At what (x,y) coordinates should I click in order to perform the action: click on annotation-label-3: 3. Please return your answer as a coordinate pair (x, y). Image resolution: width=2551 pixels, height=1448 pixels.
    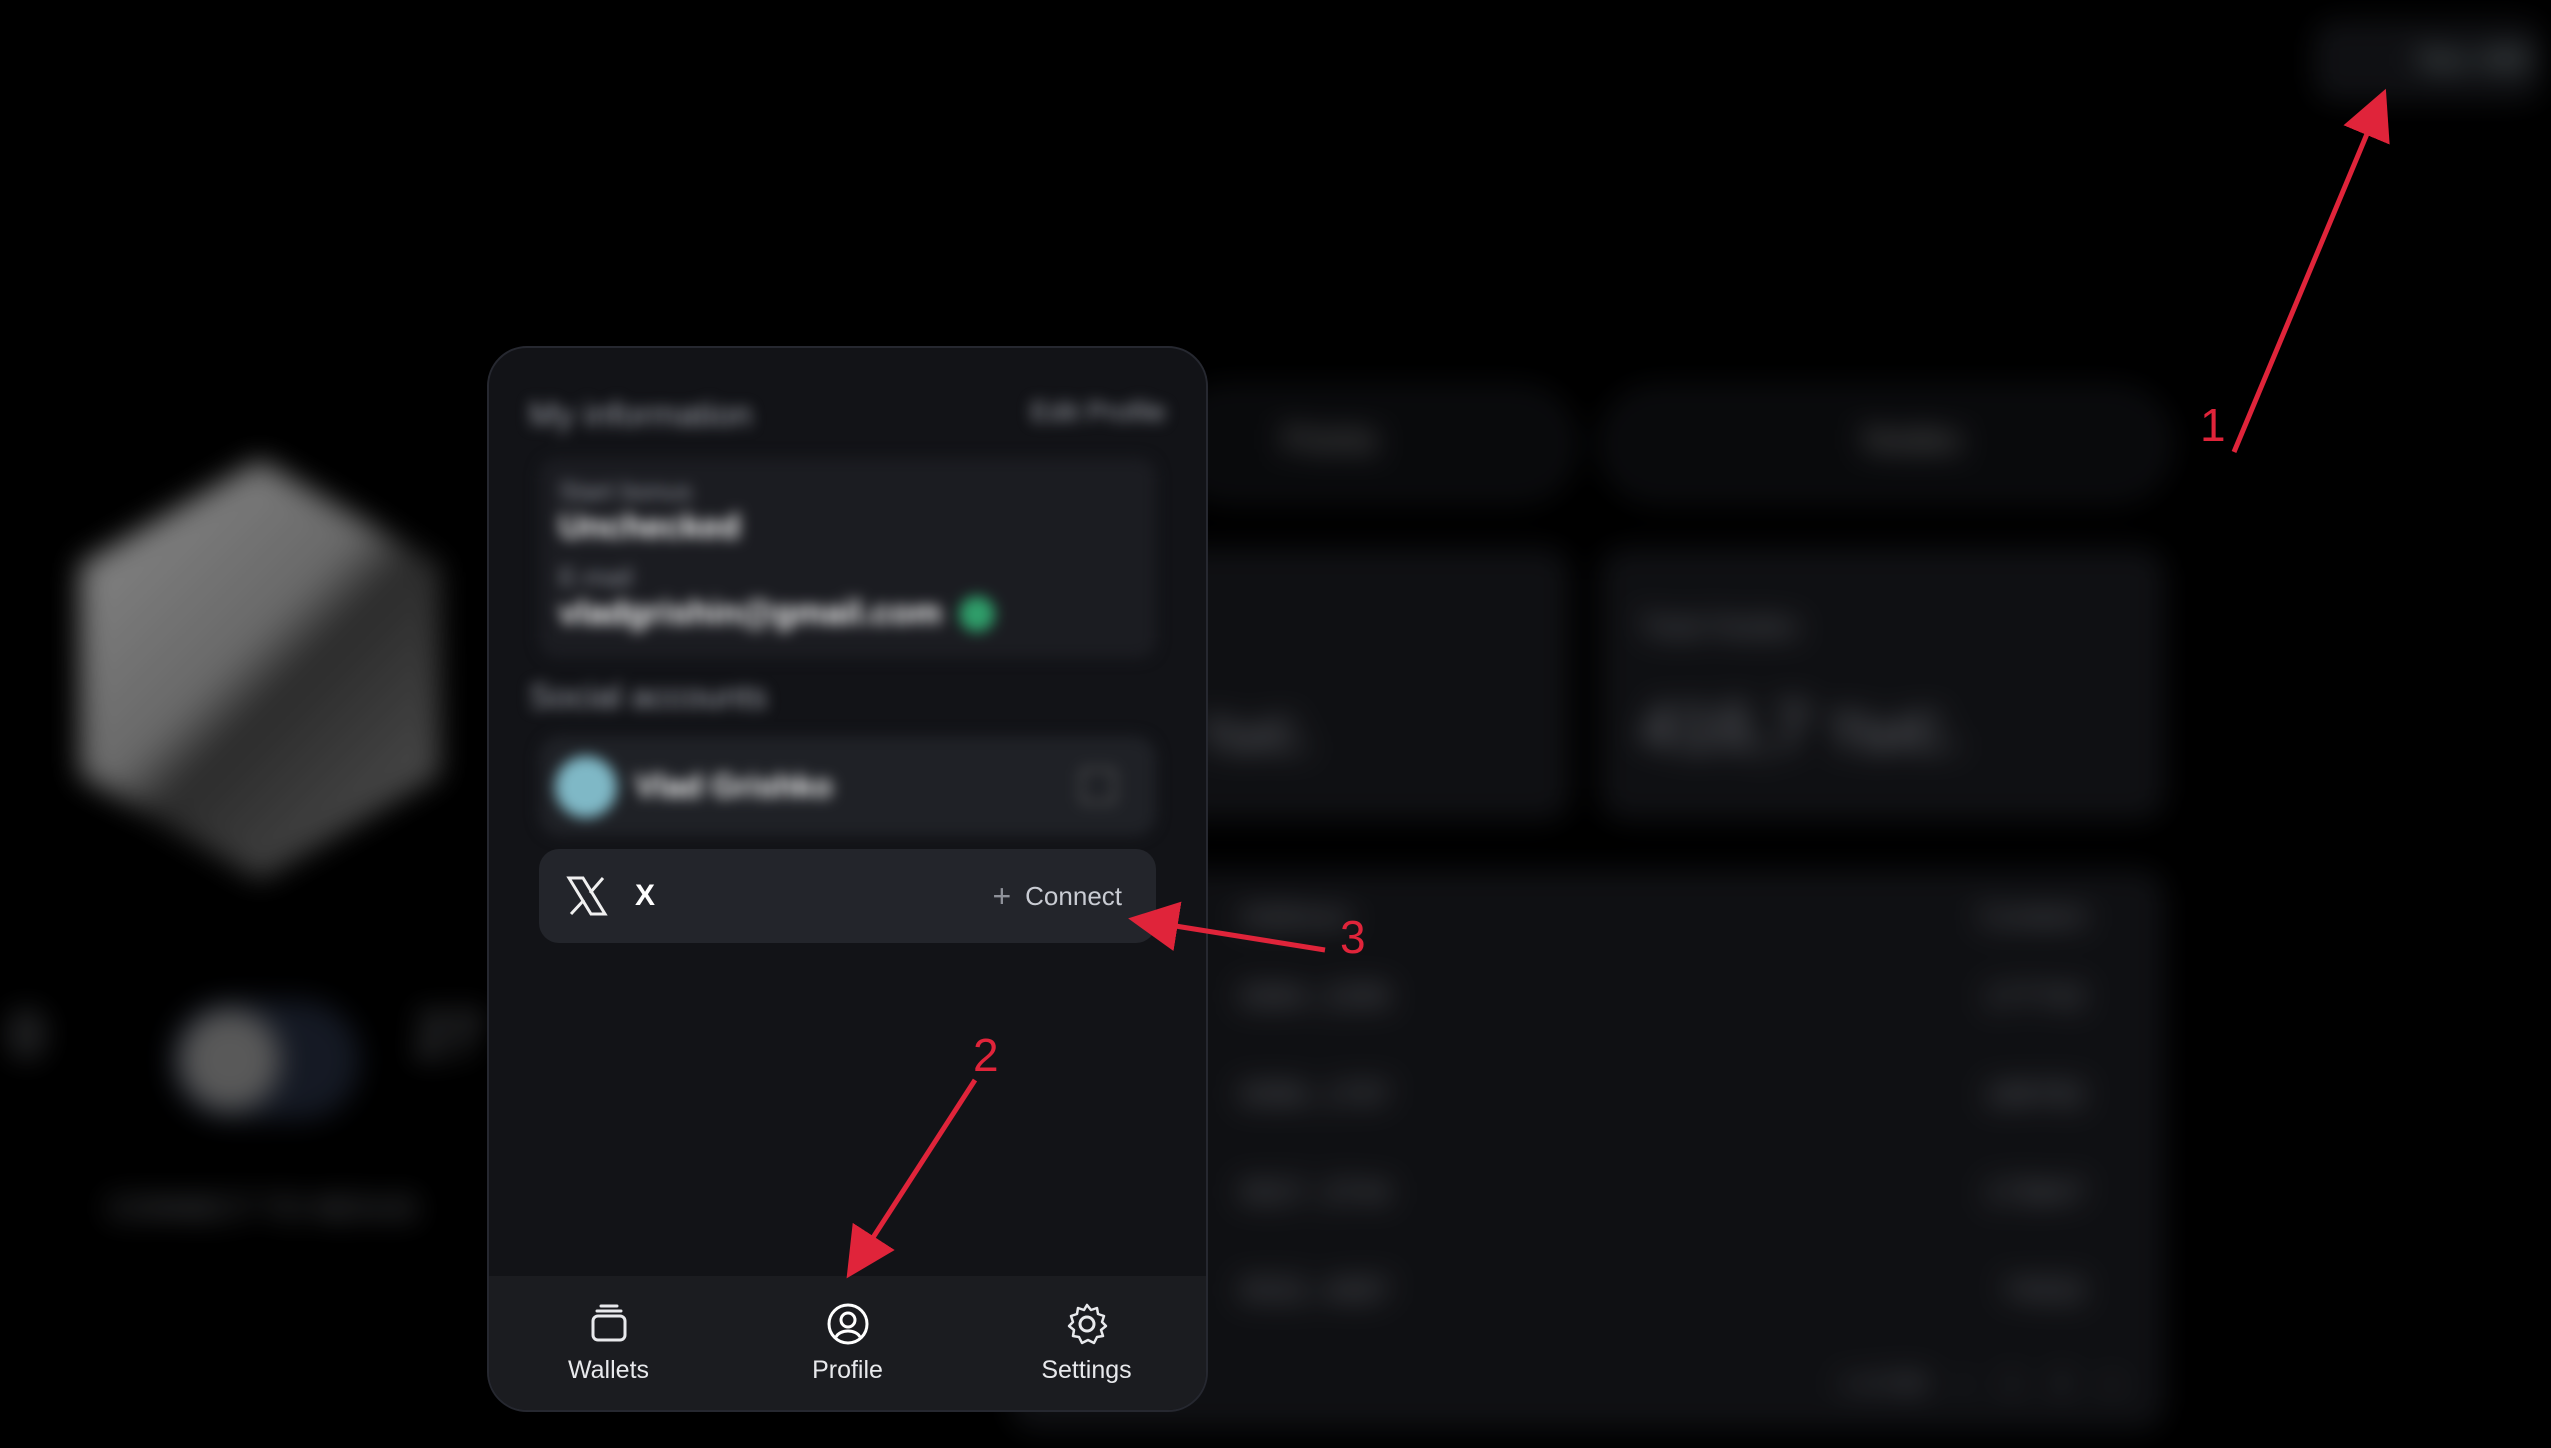
    Looking at the image, I should click on (1353, 937).